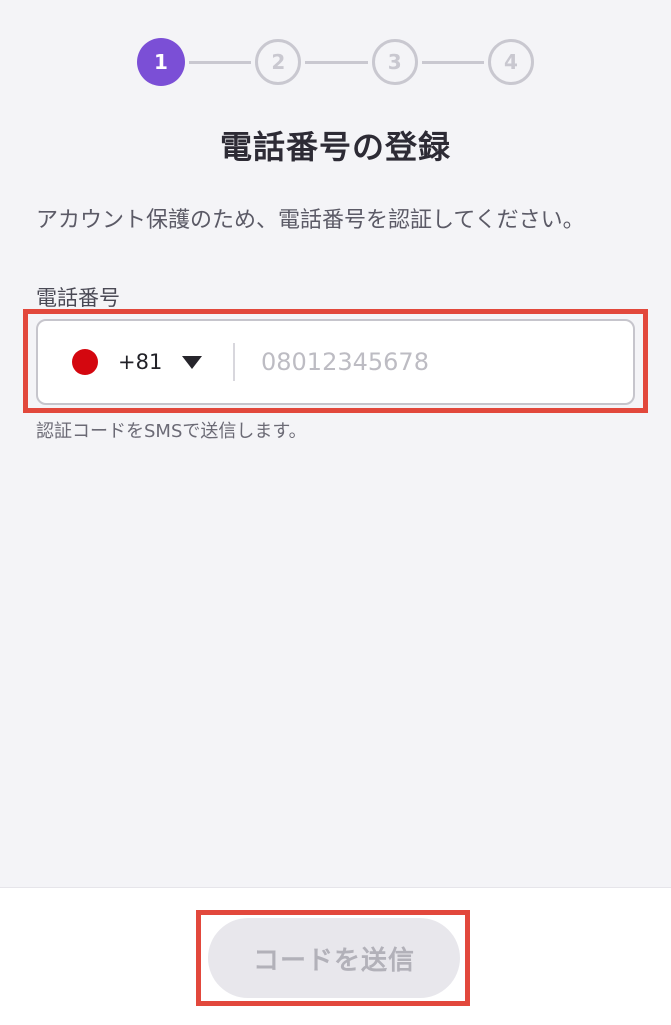 This screenshot has width=671, height=1025. Describe the element at coordinates (171, 431) in the screenshot. I see `sms-helper-text: 認証コードをSMSで送信します。` at that location.